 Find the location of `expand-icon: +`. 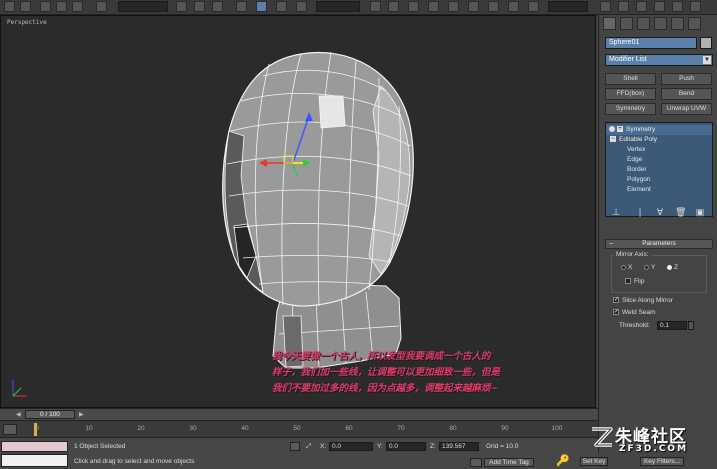

expand-icon: + is located at coordinates (620, 129).